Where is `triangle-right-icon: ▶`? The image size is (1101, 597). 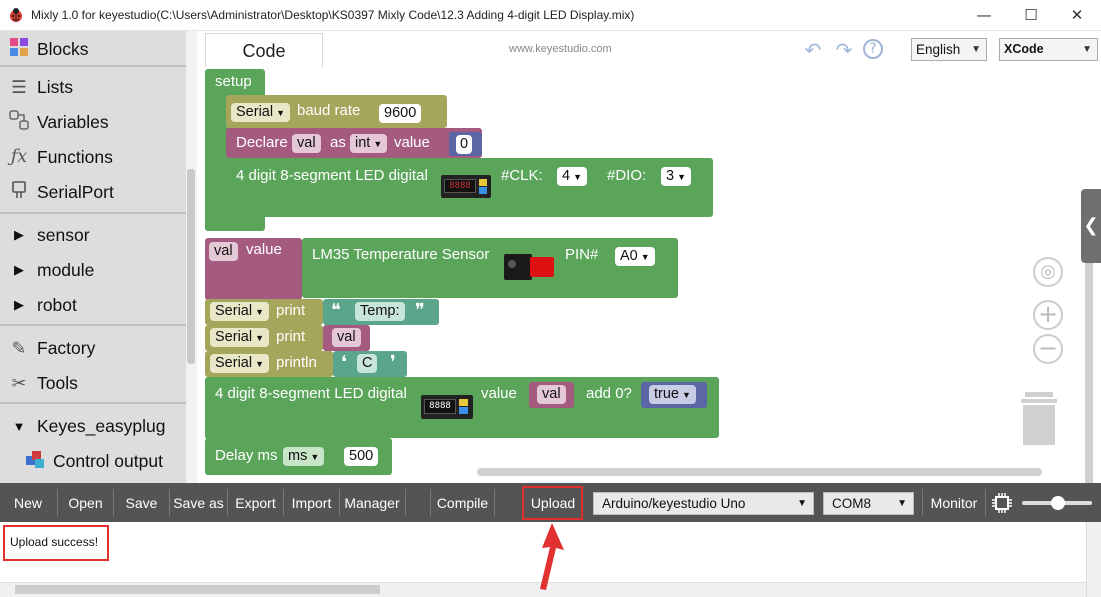 triangle-right-icon: ▶ is located at coordinates (19, 269).